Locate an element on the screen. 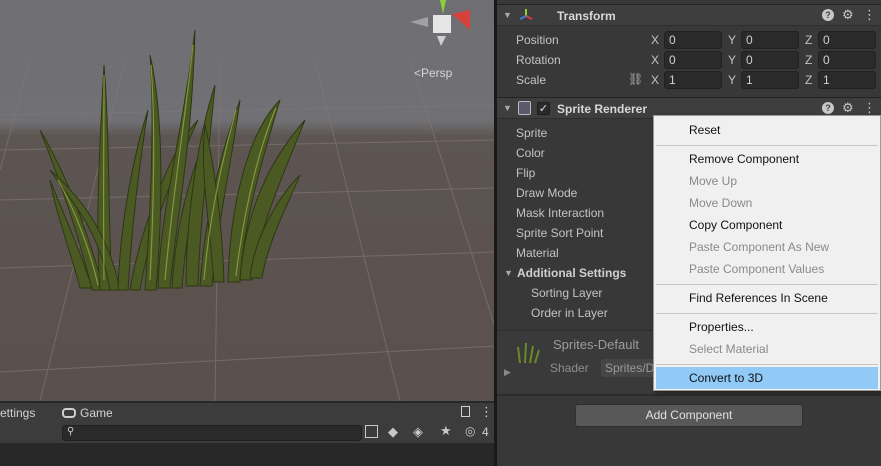 Image resolution: width=881 pixels, height=466 pixels. shader-label: Shader is located at coordinates (569, 368).